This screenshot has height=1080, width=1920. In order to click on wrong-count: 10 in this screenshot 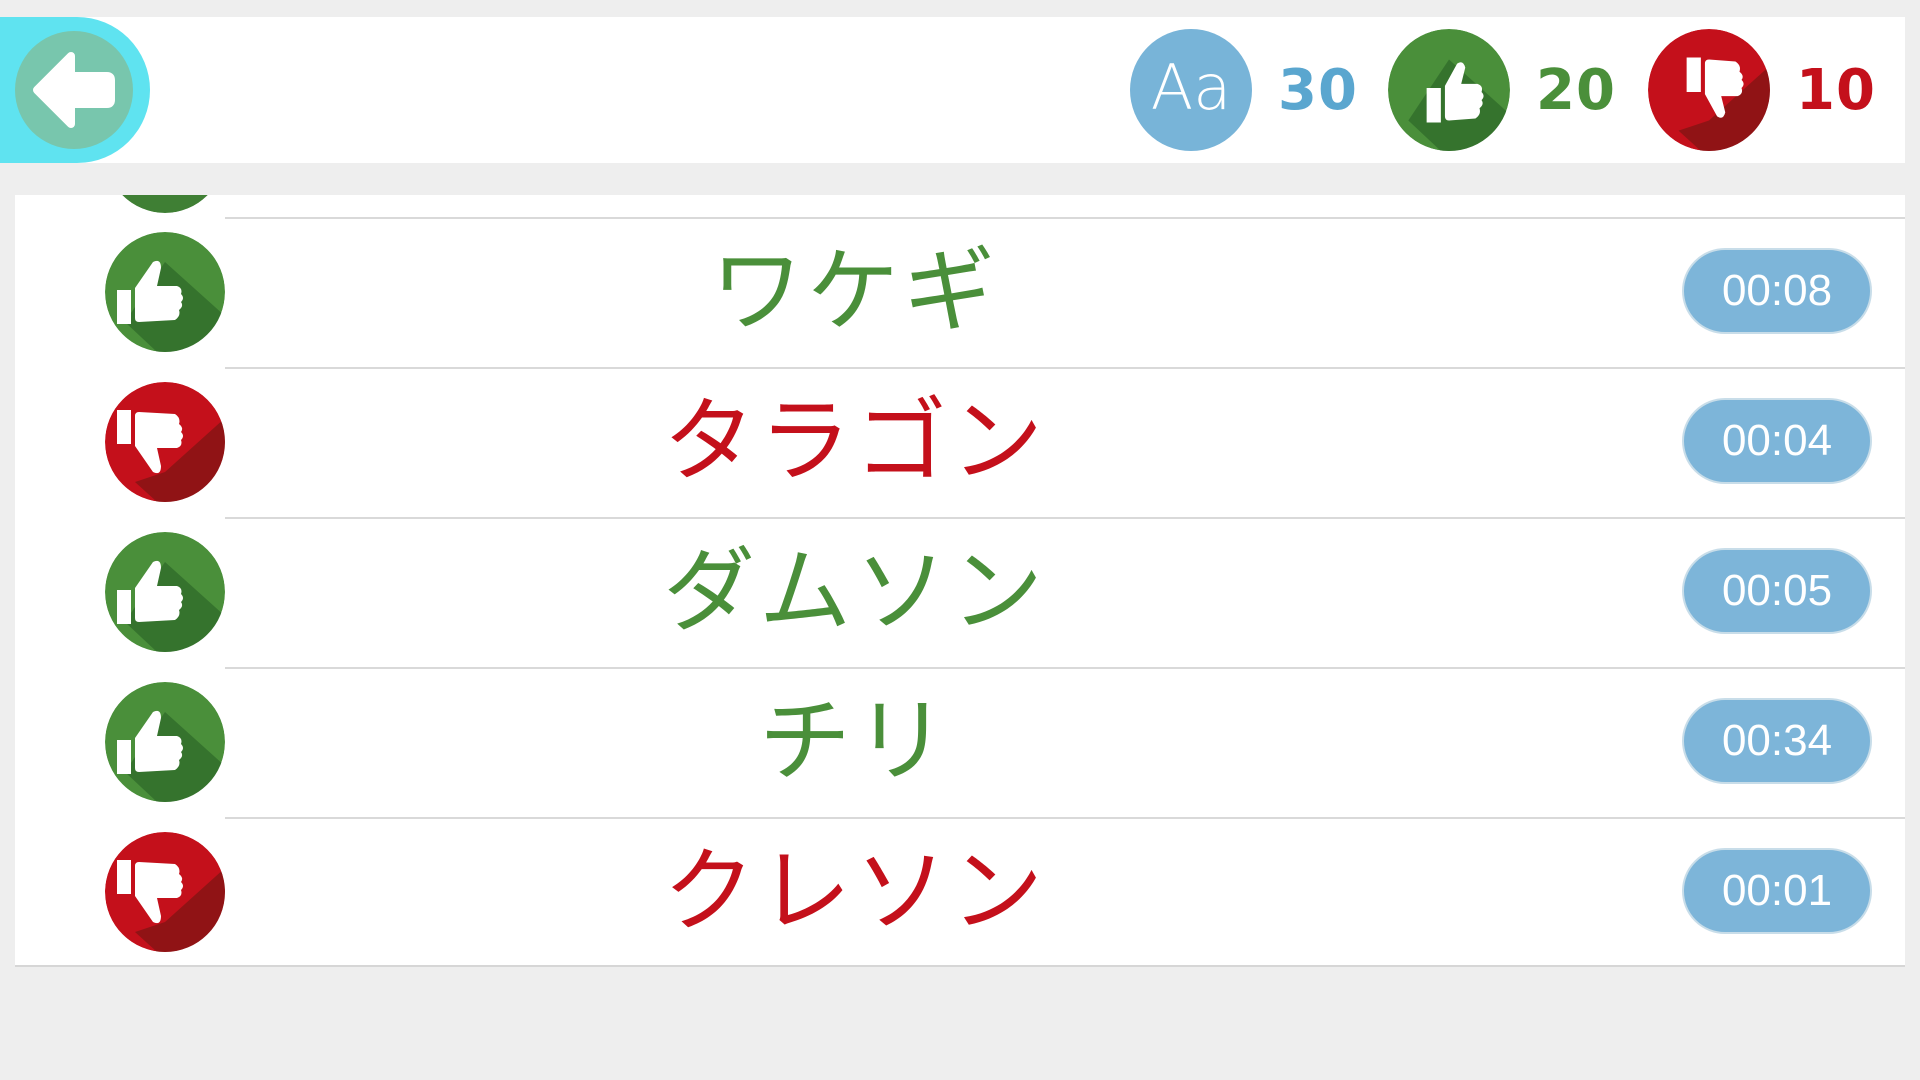, I will do `click(1836, 90)`.